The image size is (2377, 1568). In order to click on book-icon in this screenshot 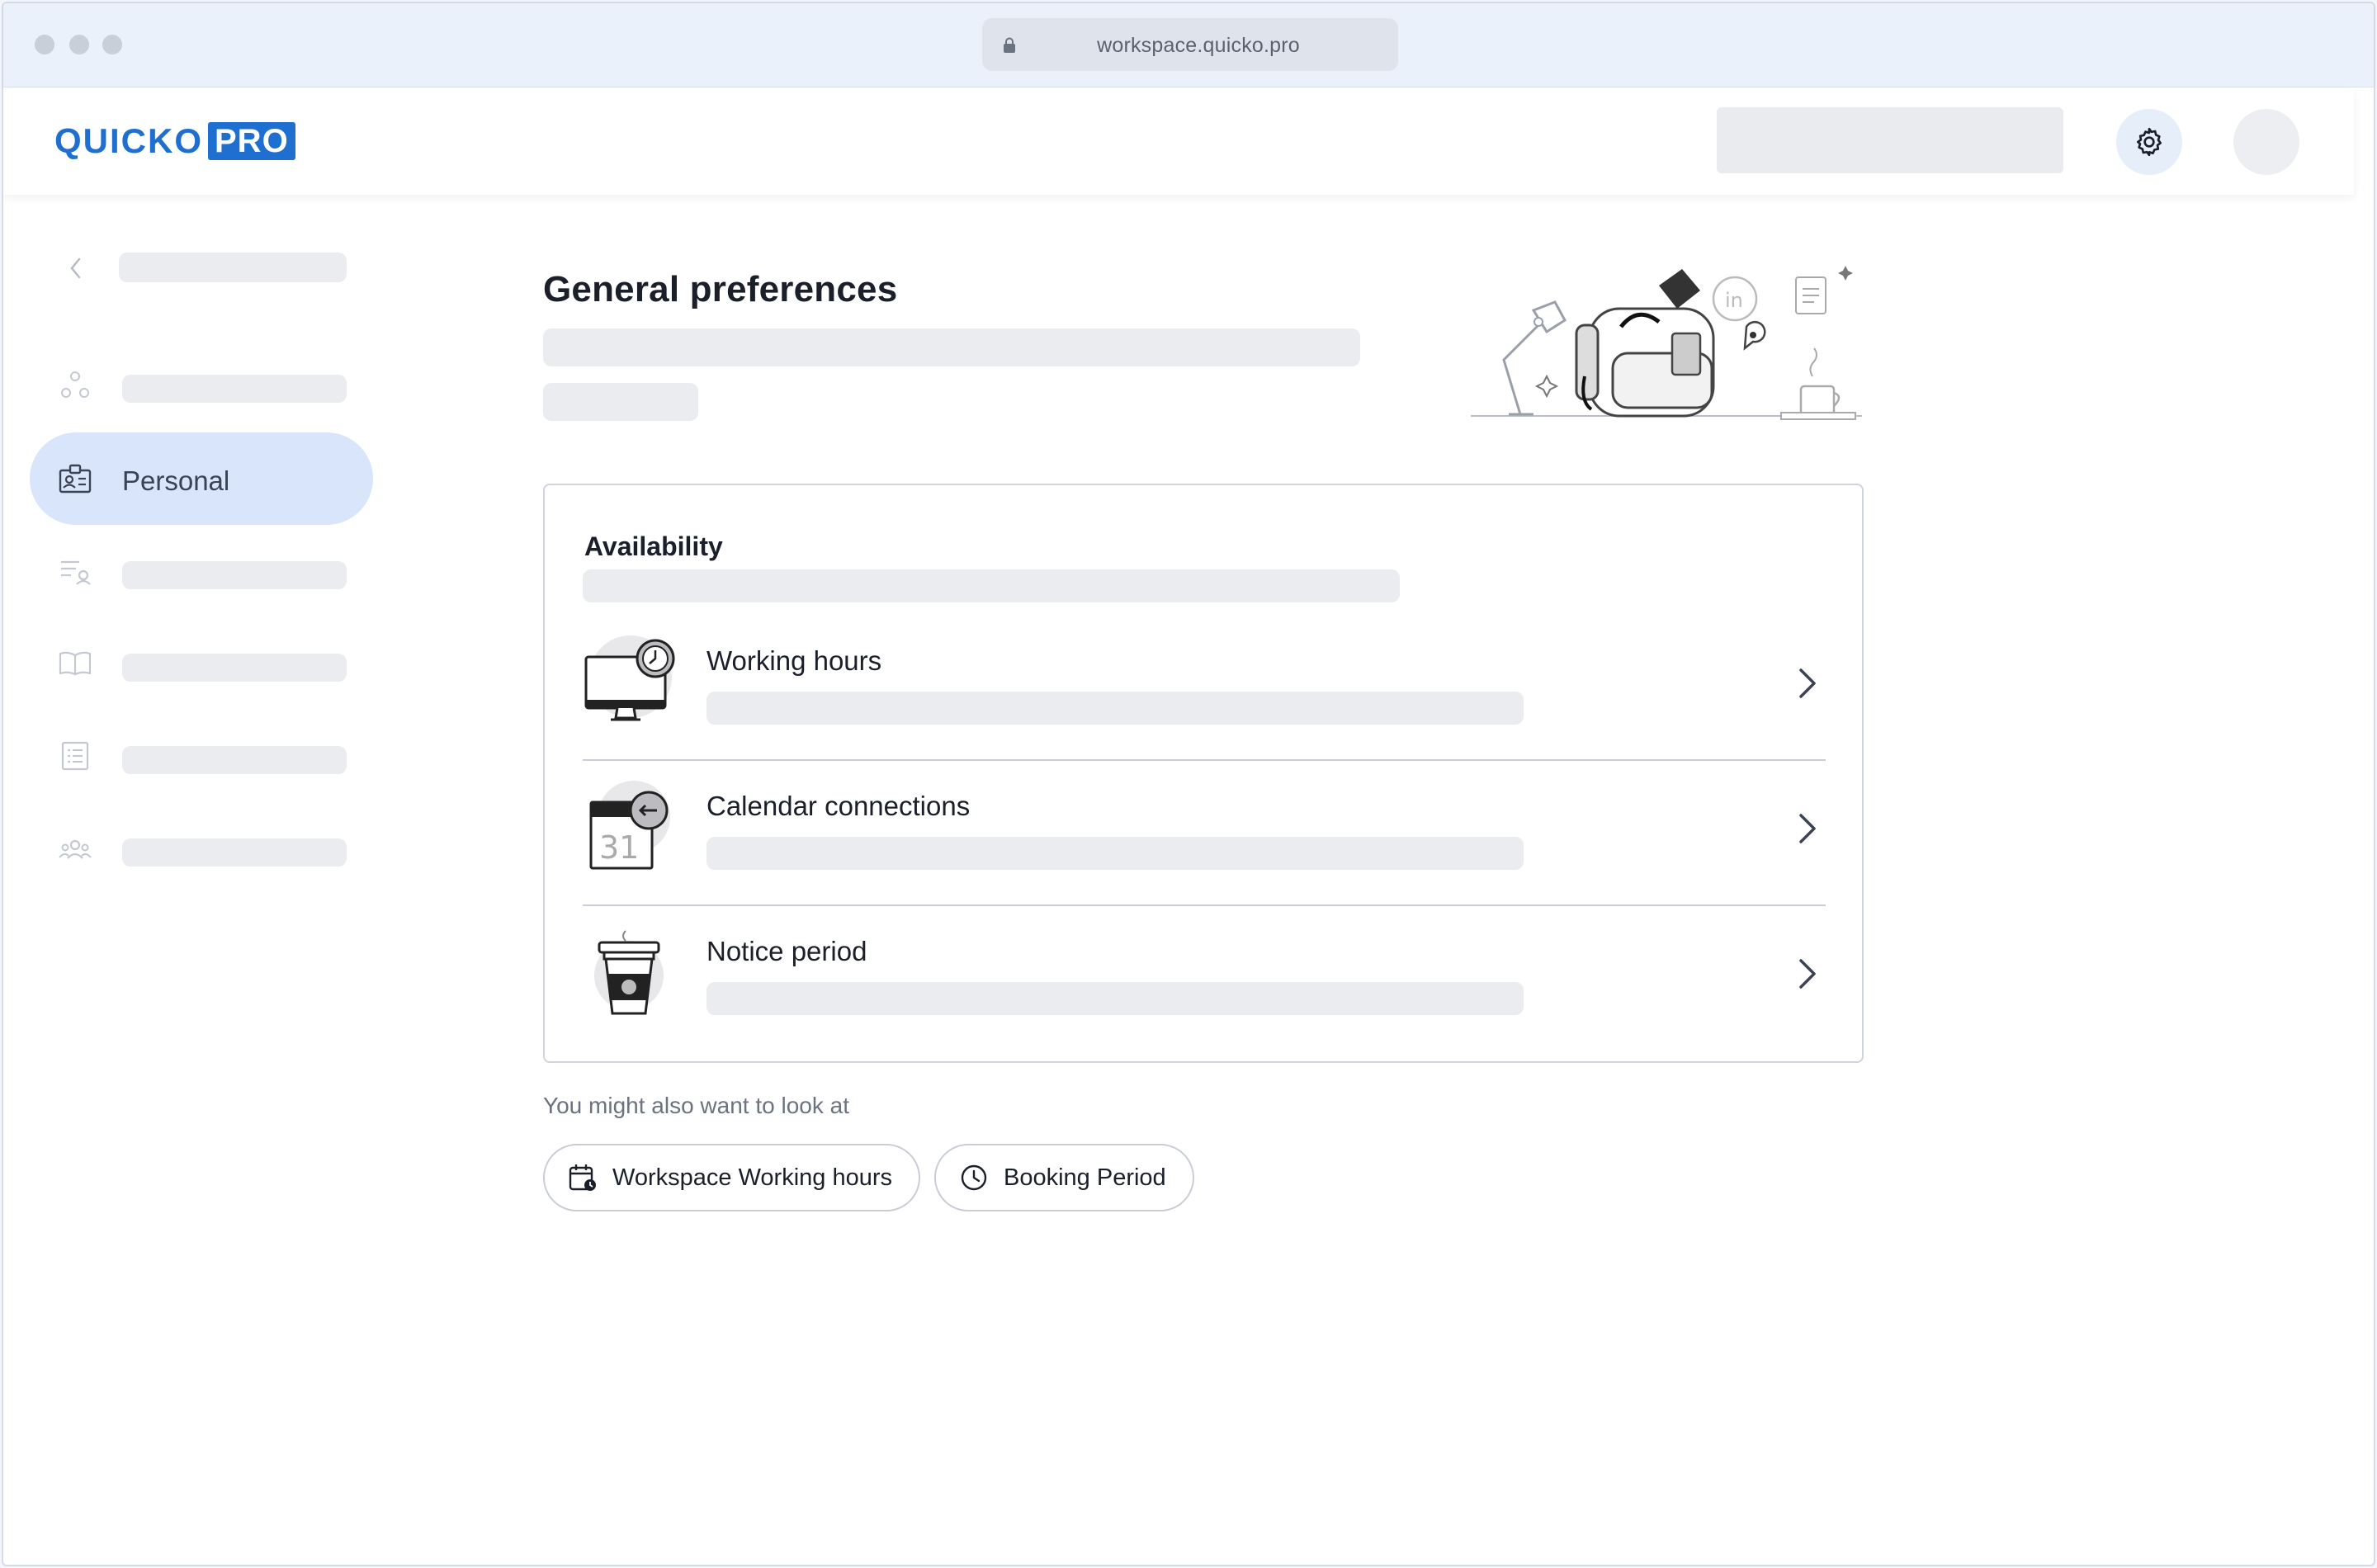, I will do `click(75, 663)`.